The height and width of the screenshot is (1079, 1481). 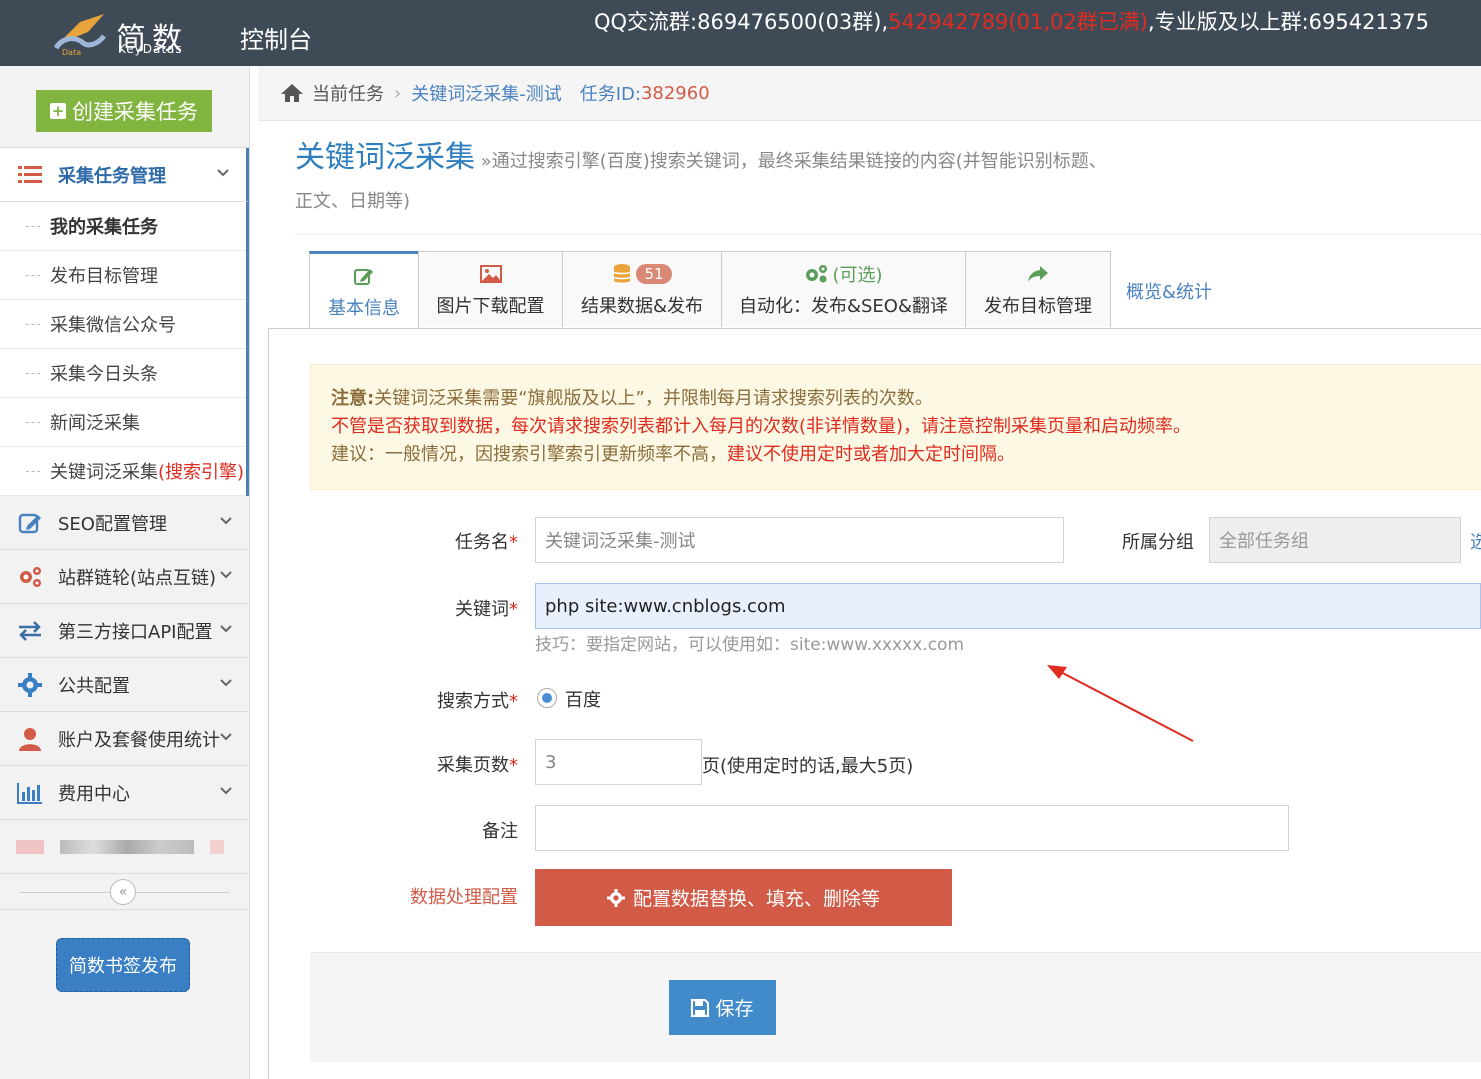 What do you see at coordinates (793, 161) in the screenshot?
I see `page-description: »通过搜索引擎(百度)搜索关键词，最终采集结果链接的内容(并智能识别标题、` at bounding box center [793, 161].